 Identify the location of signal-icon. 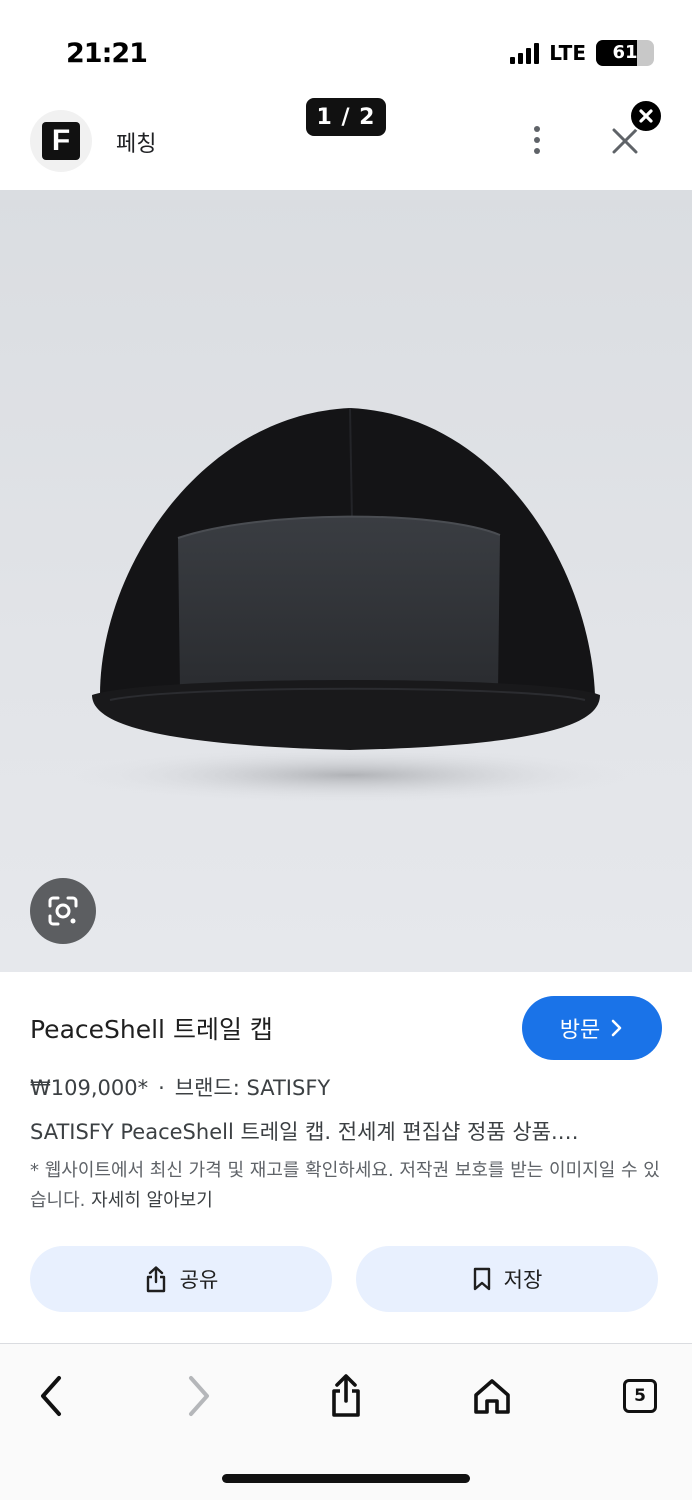
(525, 53).